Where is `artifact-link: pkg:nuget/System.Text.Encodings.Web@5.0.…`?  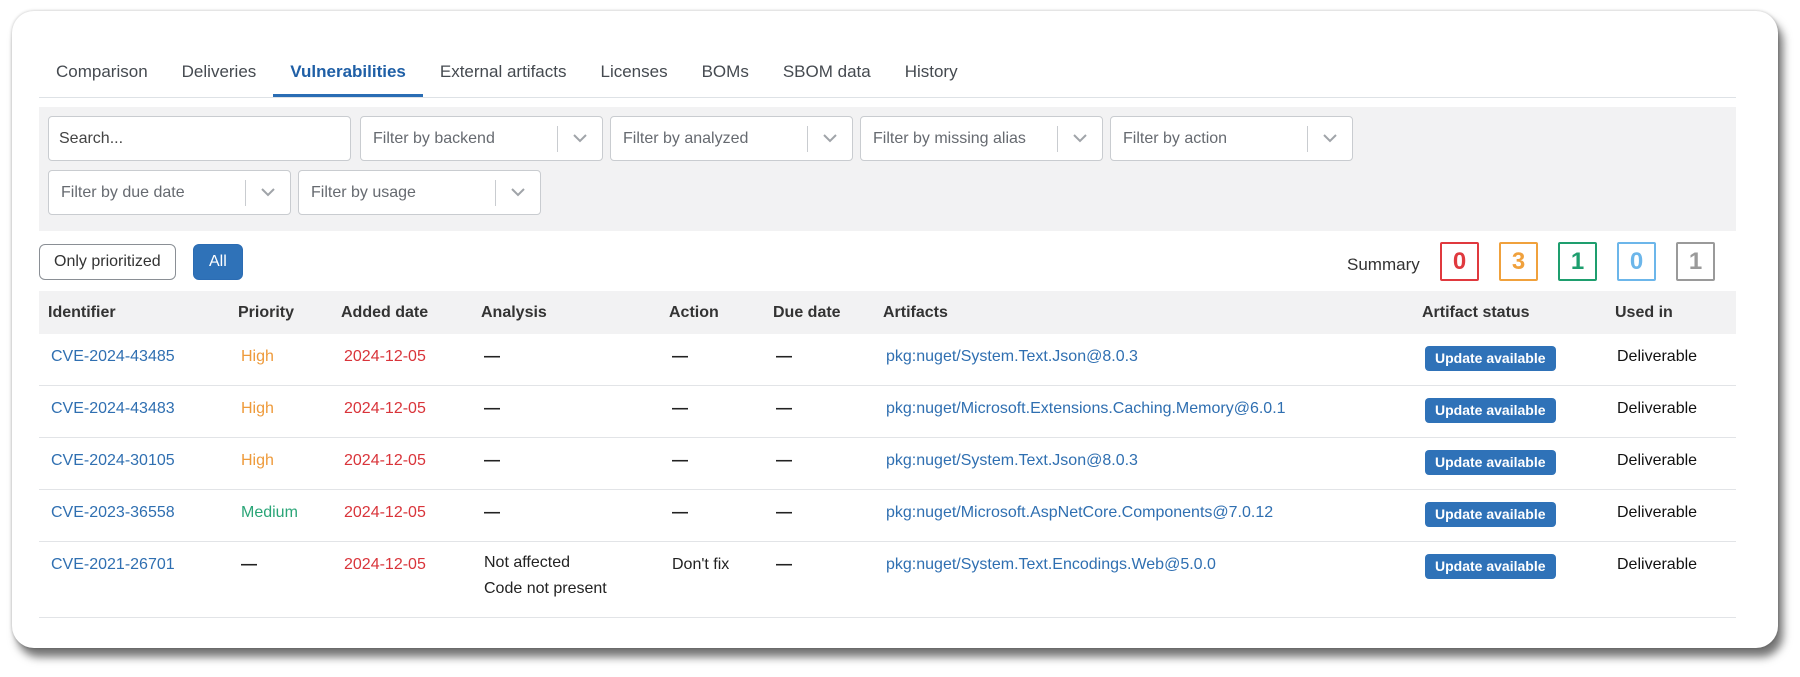
artifact-link: pkg:nuget/System.Text.Encodings.Web@5.0.… is located at coordinates (1051, 565).